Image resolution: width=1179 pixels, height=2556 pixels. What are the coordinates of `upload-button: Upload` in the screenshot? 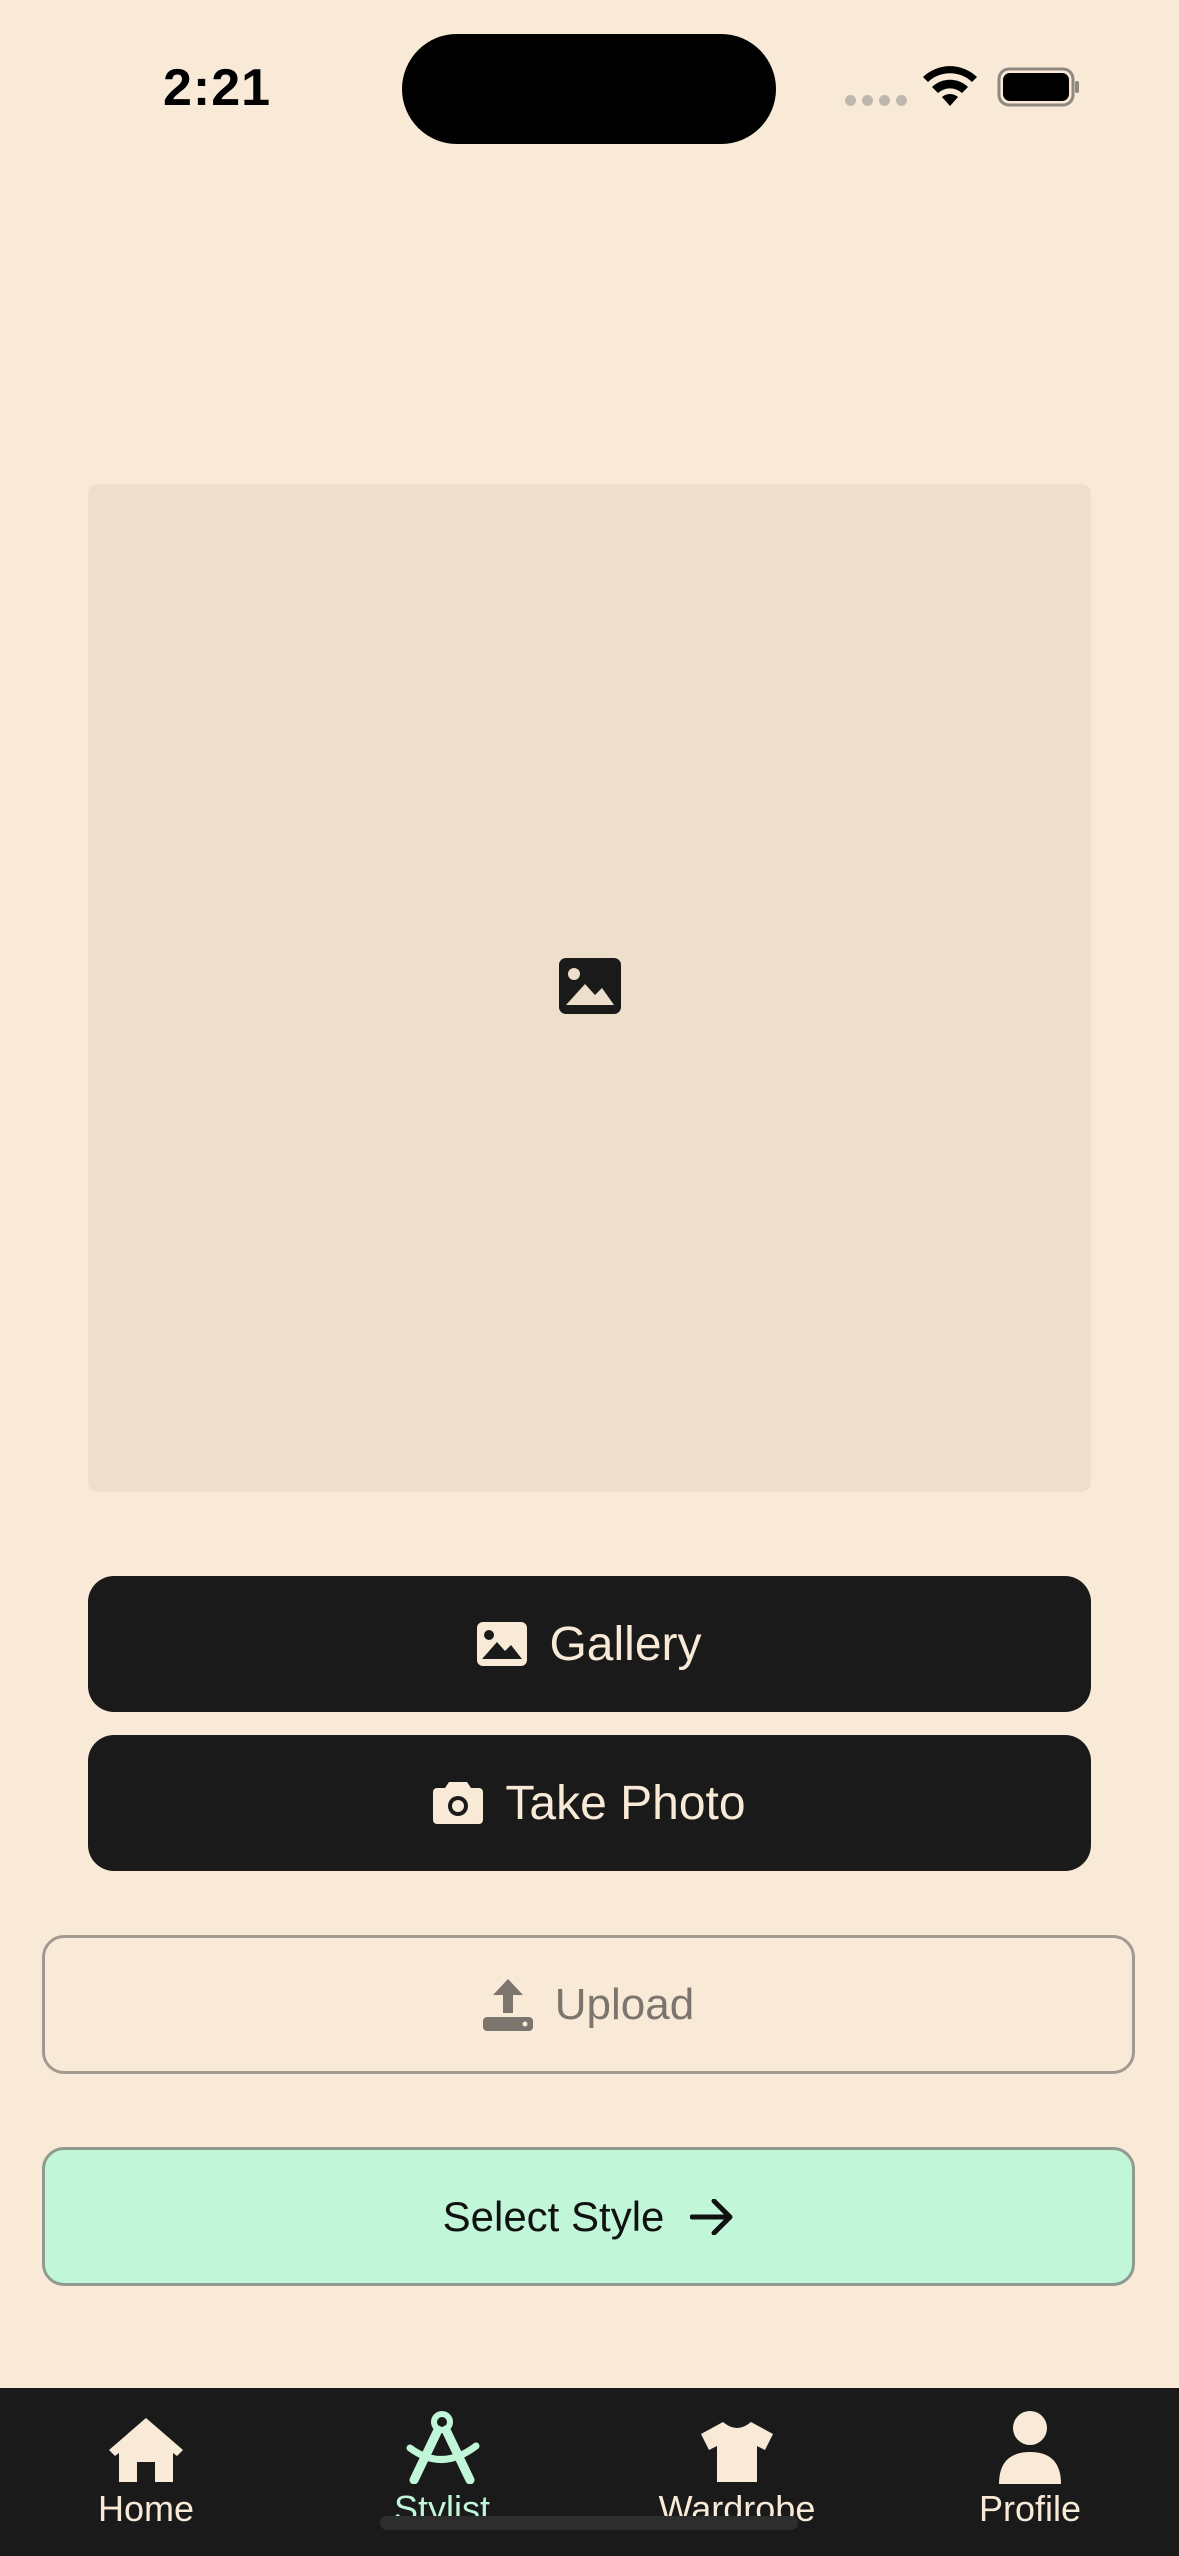 It's located at (588, 2004).